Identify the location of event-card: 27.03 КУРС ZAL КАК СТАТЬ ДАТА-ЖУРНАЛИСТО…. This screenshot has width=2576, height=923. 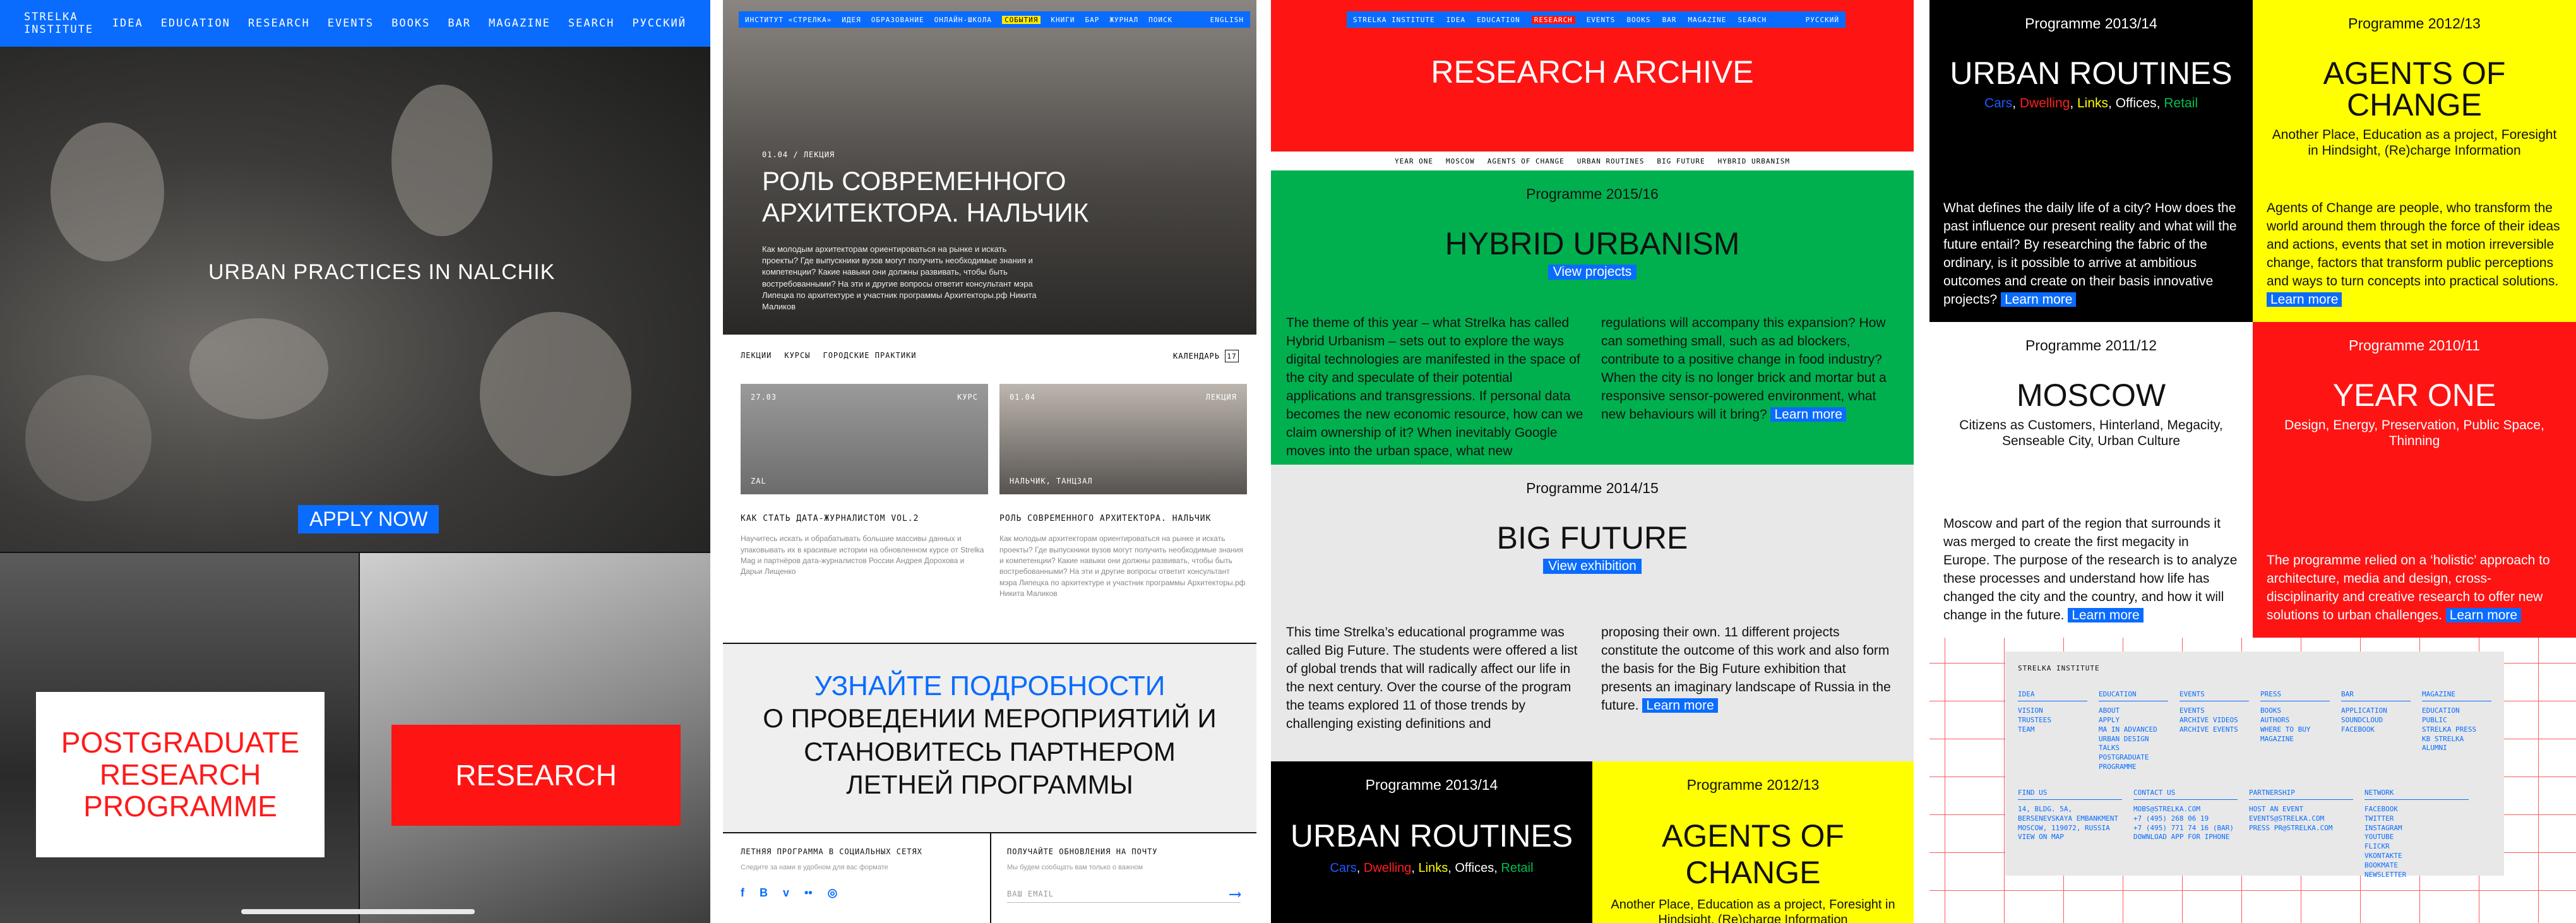
(864, 481).